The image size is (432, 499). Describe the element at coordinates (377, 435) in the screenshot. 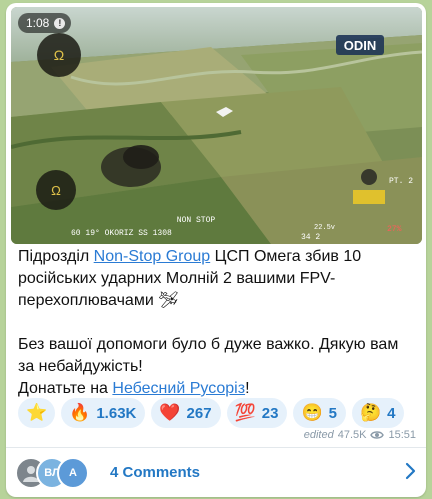

I see `eye-icon` at that location.